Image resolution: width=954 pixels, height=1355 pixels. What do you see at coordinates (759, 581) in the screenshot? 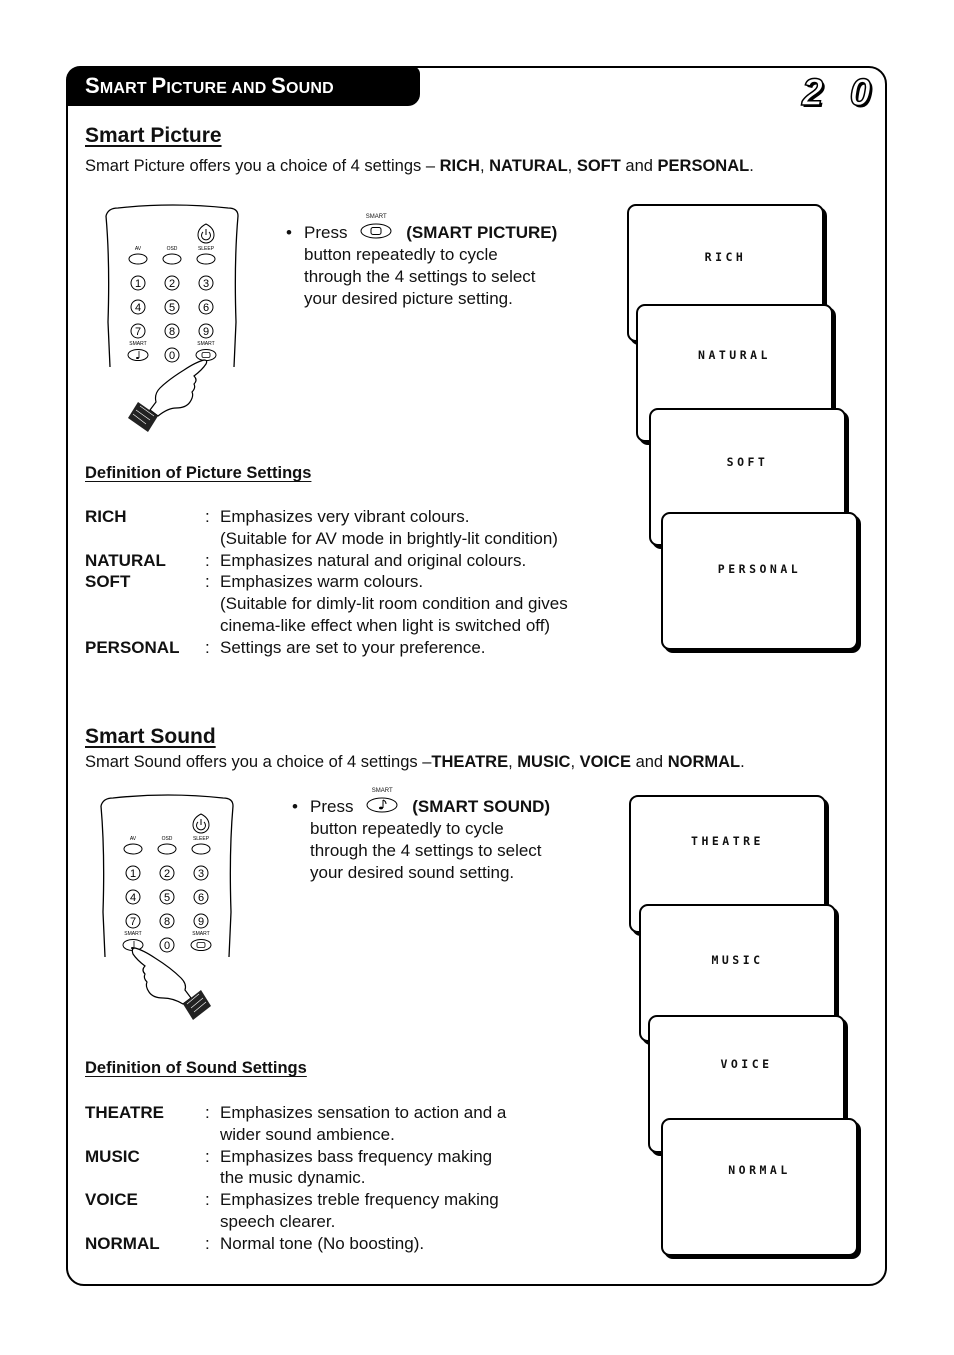
I see `screen-card: PERSONAL` at bounding box center [759, 581].